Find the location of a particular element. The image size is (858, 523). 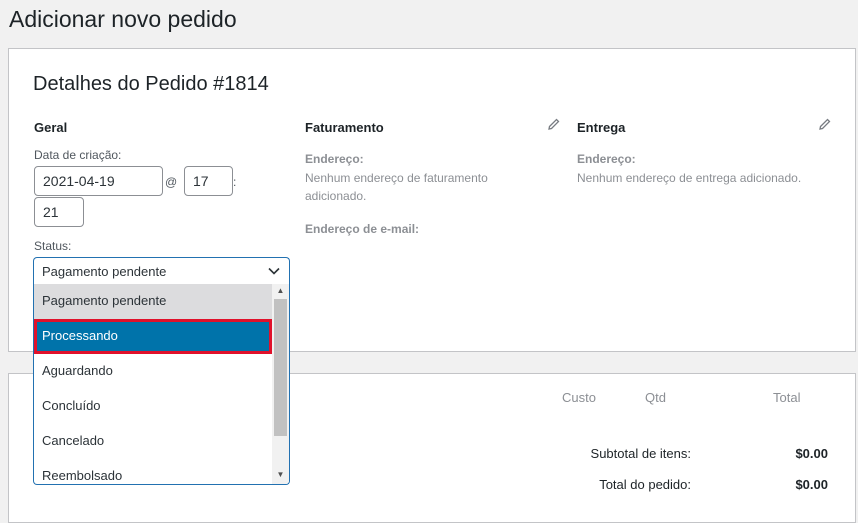

cost-column-header: Custo is located at coordinates (579, 397).